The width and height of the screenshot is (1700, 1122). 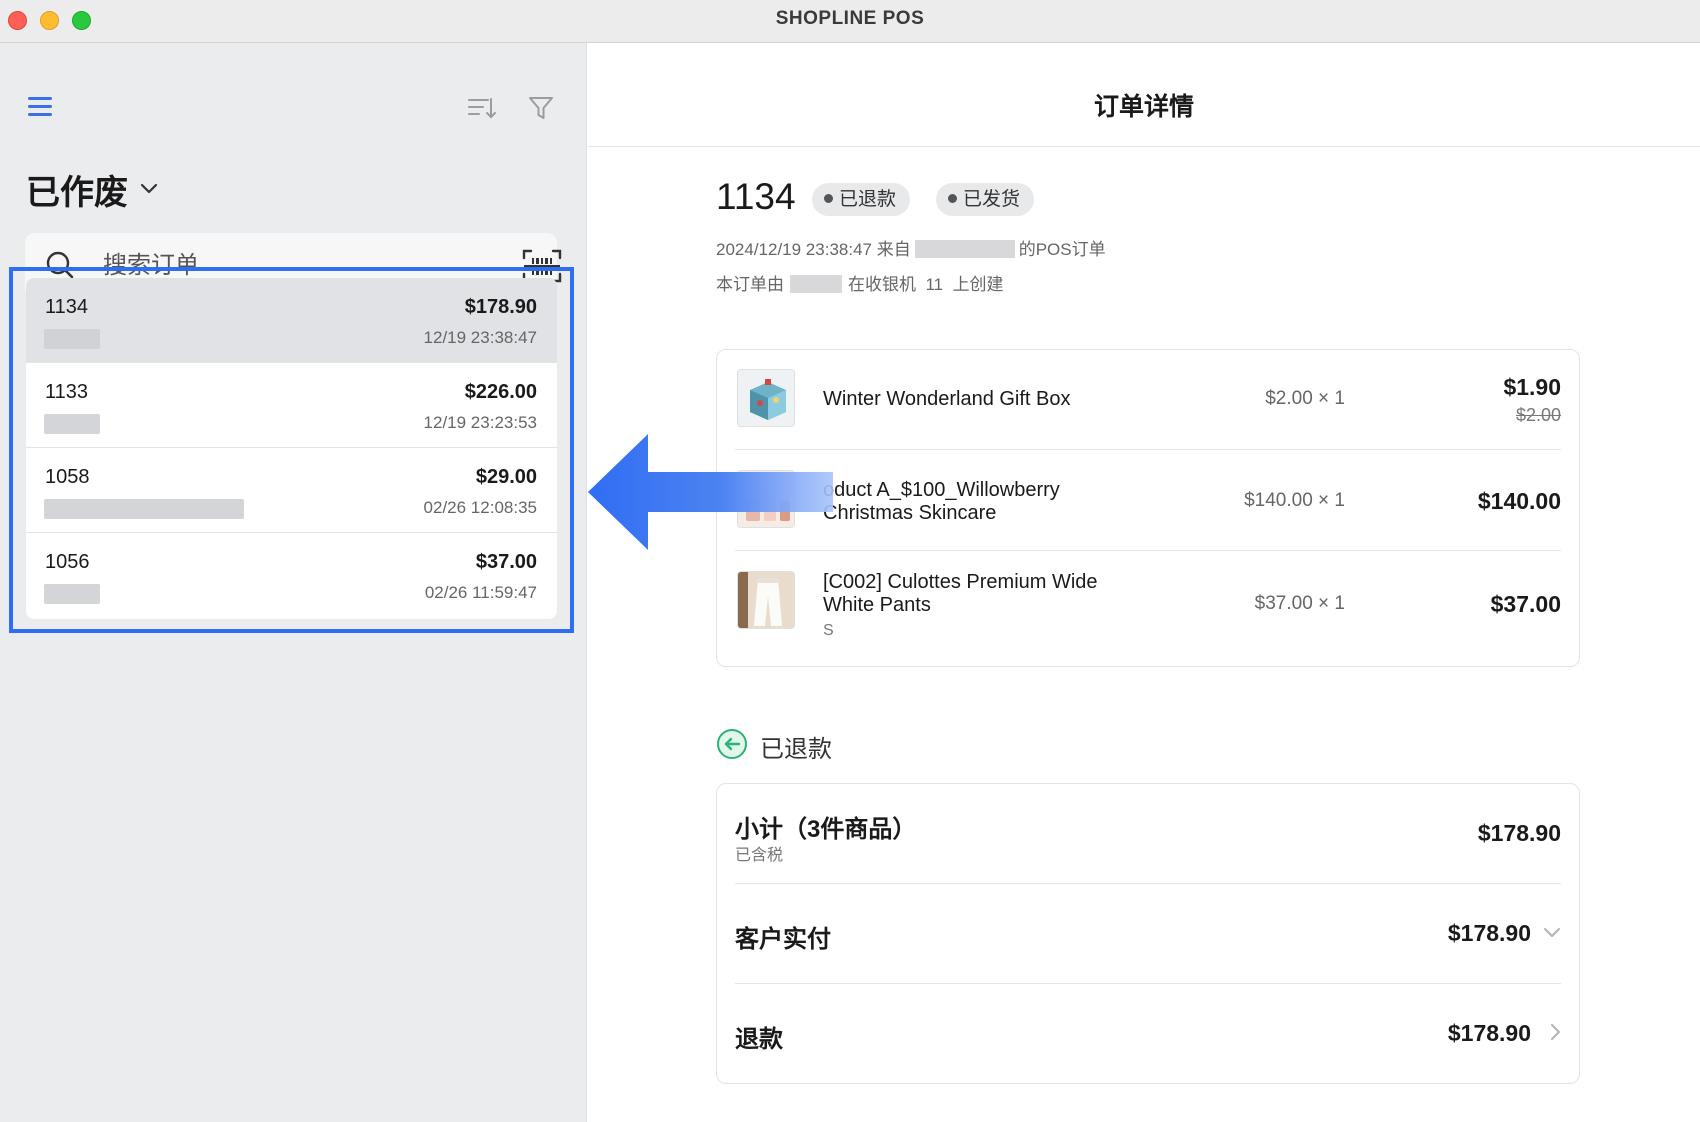 I want to click on product-name: Winter Wonderland Gift Box, so click(x=947, y=399).